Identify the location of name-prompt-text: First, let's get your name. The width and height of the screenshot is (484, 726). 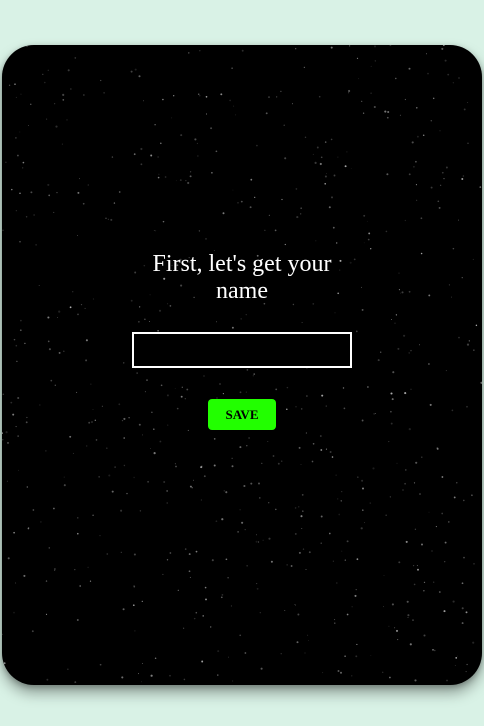
(242, 277).